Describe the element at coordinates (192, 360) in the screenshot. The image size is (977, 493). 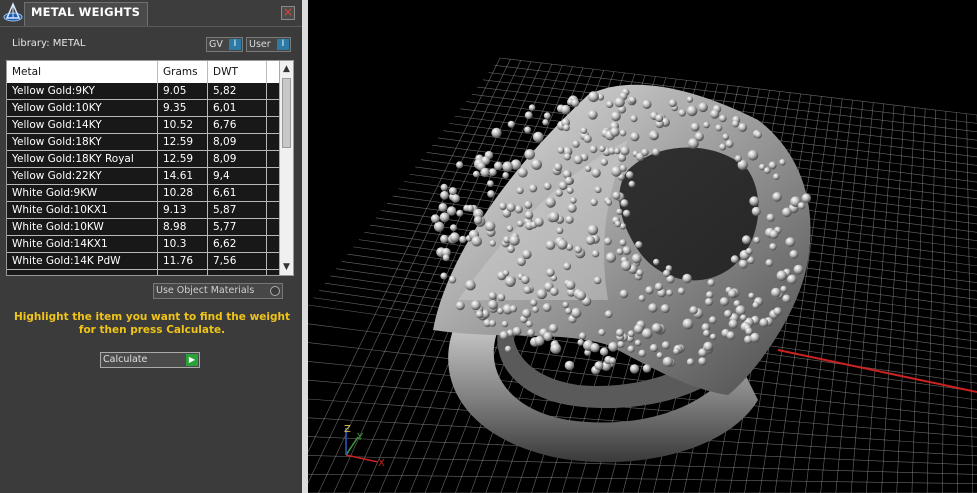
I see `play-arrow-icon: ▶` at that location.